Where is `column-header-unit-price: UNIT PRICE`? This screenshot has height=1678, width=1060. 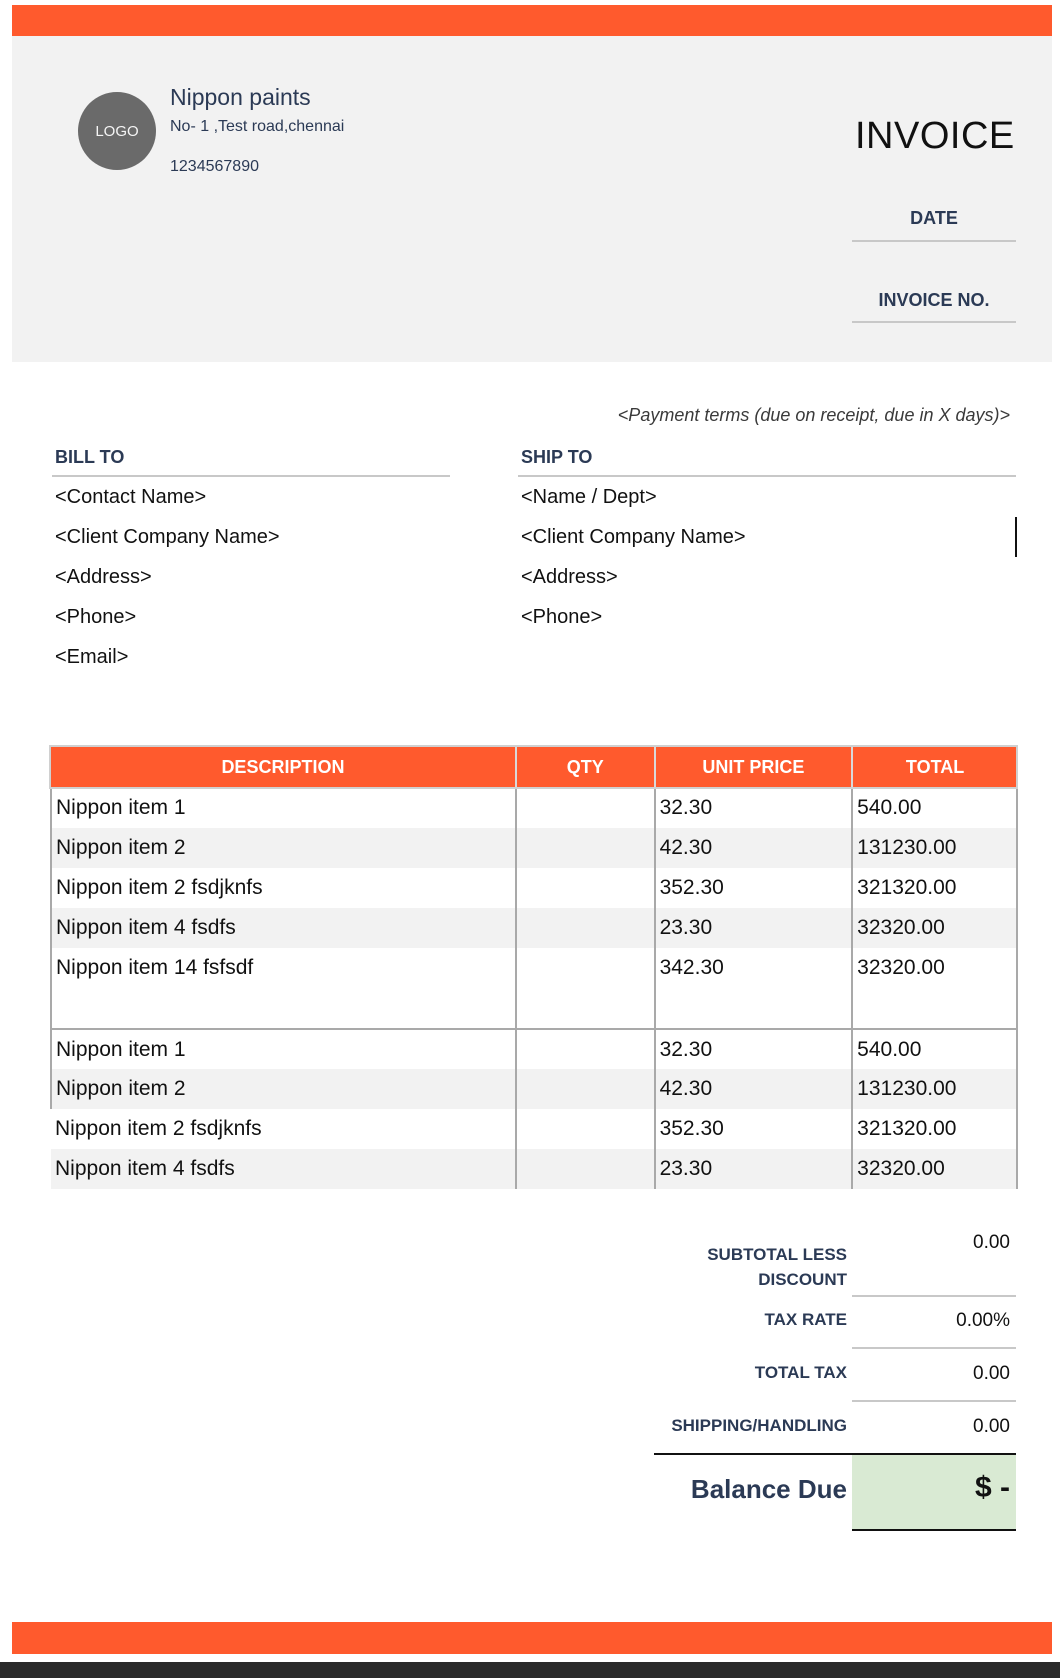
column-header-unit-price: UNIT PRICE is located at coordinates (753, 767).